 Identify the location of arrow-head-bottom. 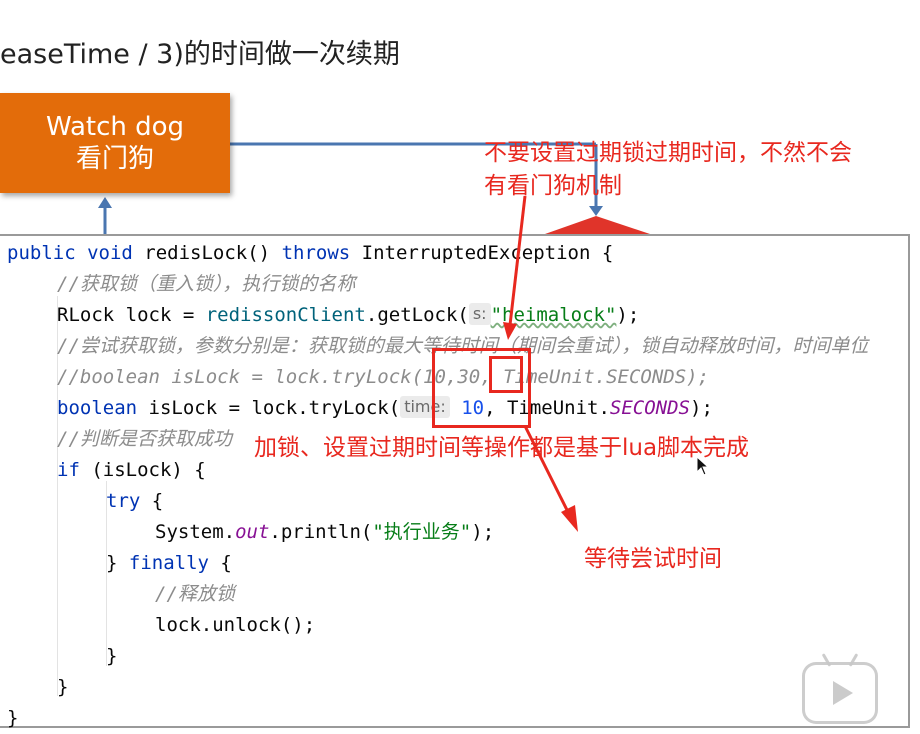
(569, 518).